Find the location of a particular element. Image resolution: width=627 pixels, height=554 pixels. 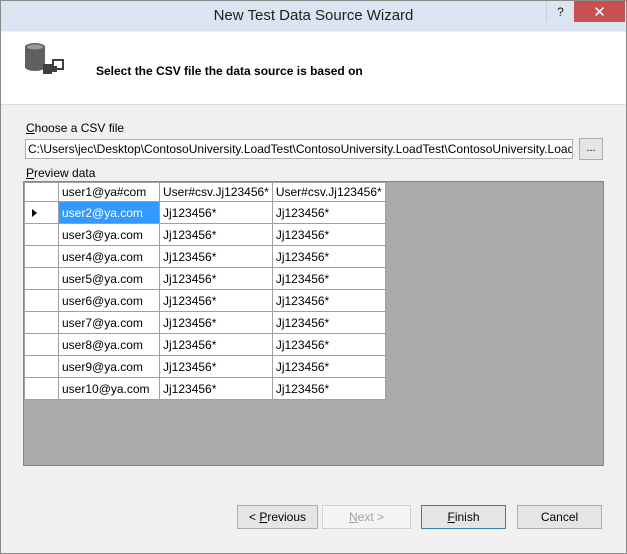

preview-label-text: review data is located at coordinates (65, 173).